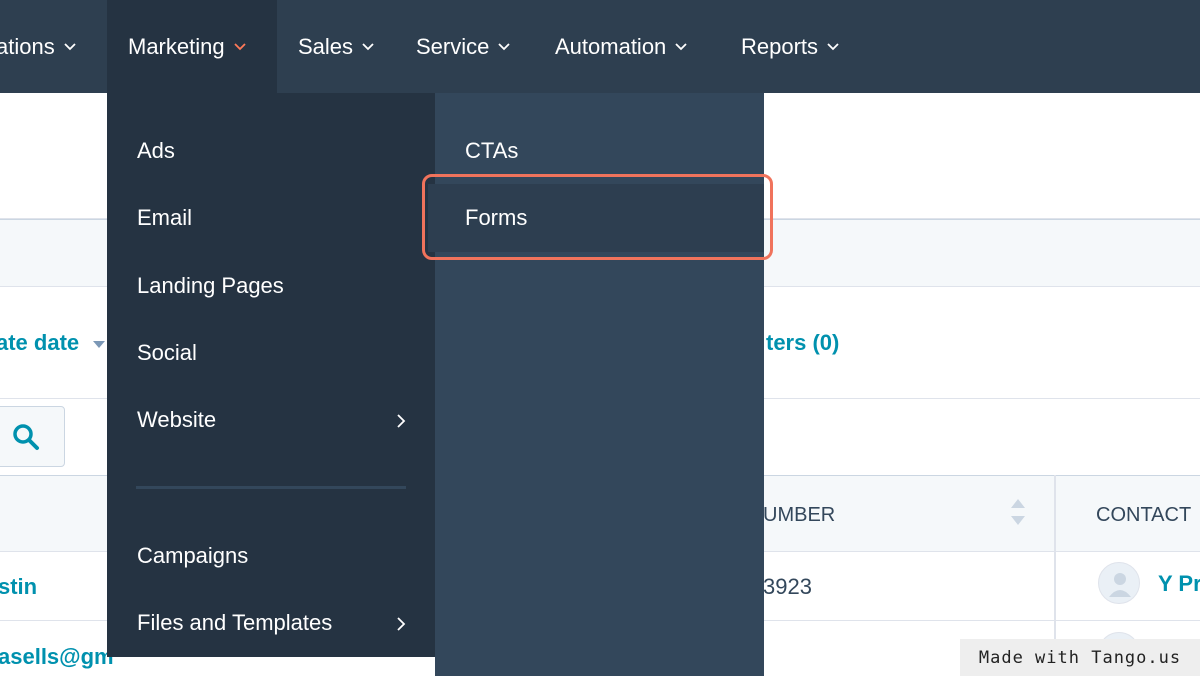 The width and height of the screenshot is (1200, 676). Describe the element at coordinates (99, 344) in the screenshot. I see `caret-down-icon` at that location.